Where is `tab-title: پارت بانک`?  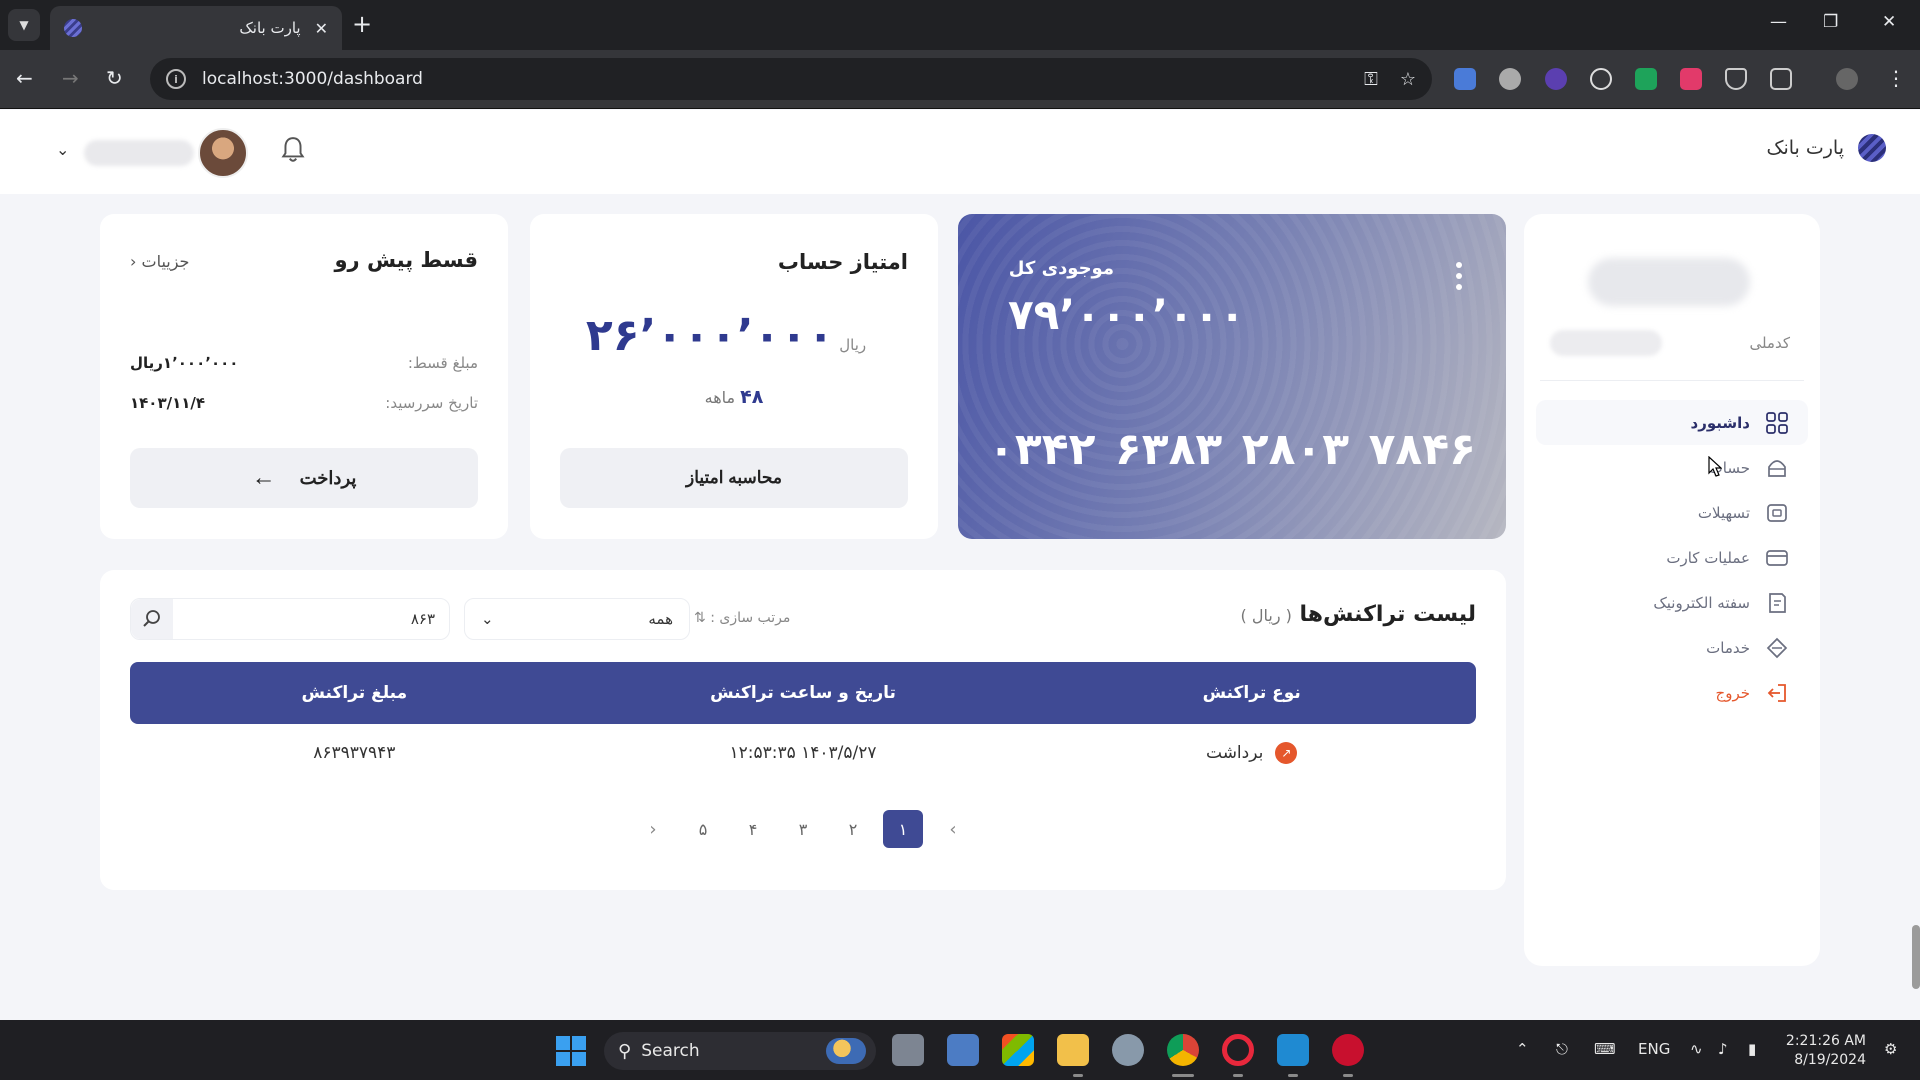
tab-title: پارت بانک is located at coordinates (270, 28).